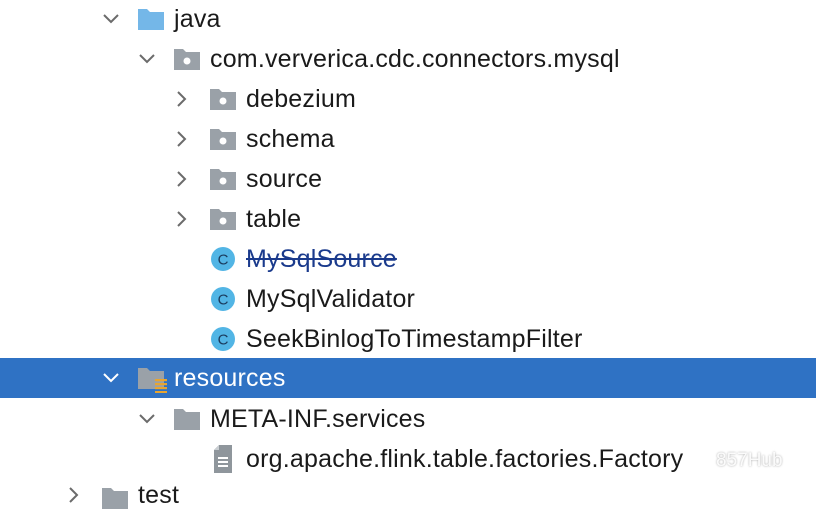 The width and height of the screenshot is (816, 519). I want to click on tree-label-package: com.ververica.cdc.connectors.mysql, so click(415, 59).